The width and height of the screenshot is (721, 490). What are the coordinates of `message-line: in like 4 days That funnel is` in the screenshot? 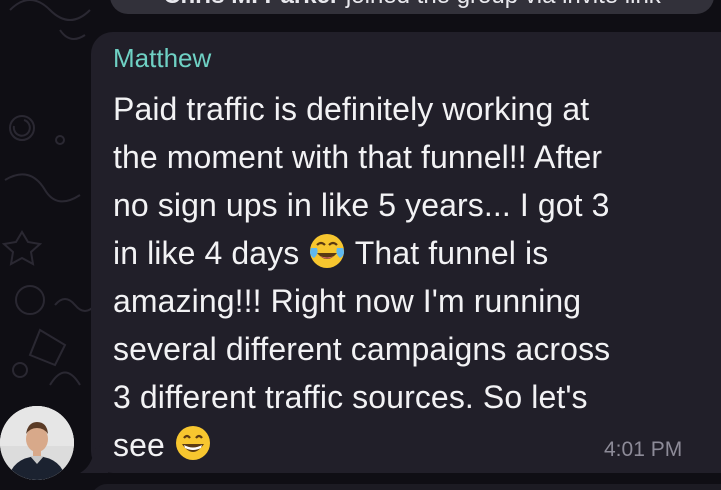 It's located at (411, 253).